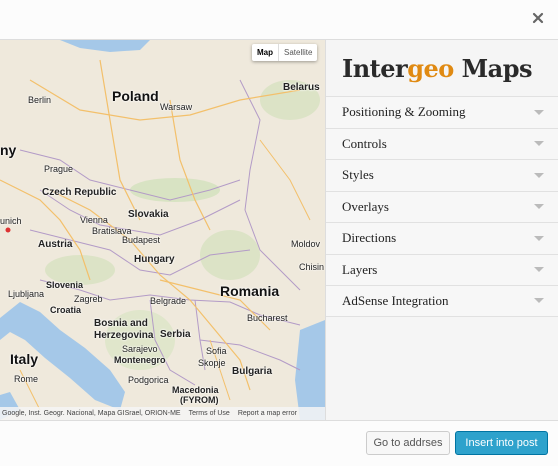 This screenshot has height=466, width=558. What do you see at coordinates (176, 107) in the screenshot?
I see `map-label-warsaw: Warsaw` at bounding box center [176, 107].